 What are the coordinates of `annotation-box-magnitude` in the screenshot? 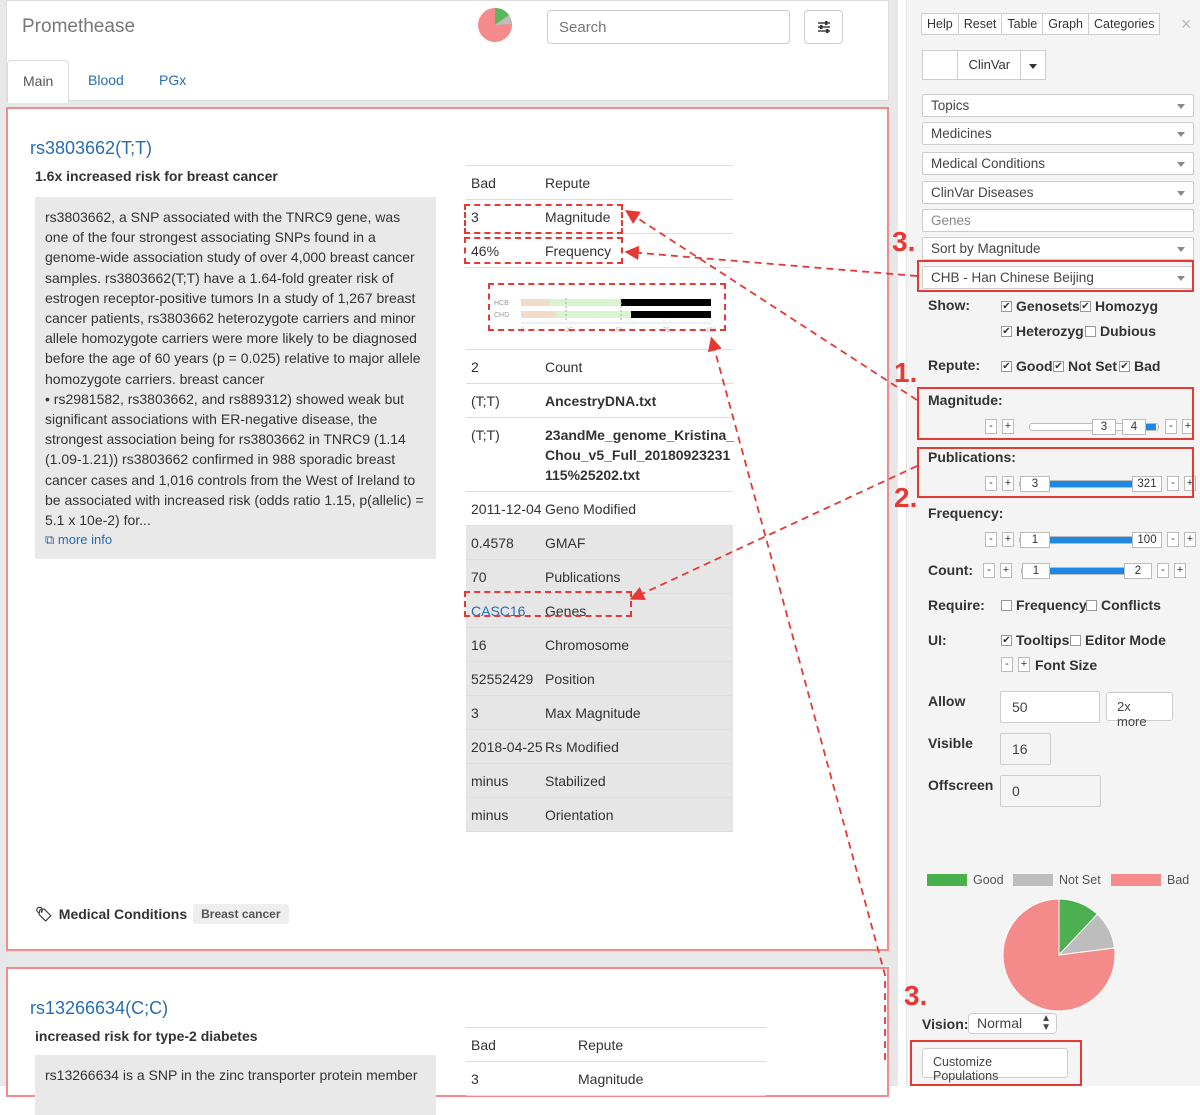 It's located at (543, 219).